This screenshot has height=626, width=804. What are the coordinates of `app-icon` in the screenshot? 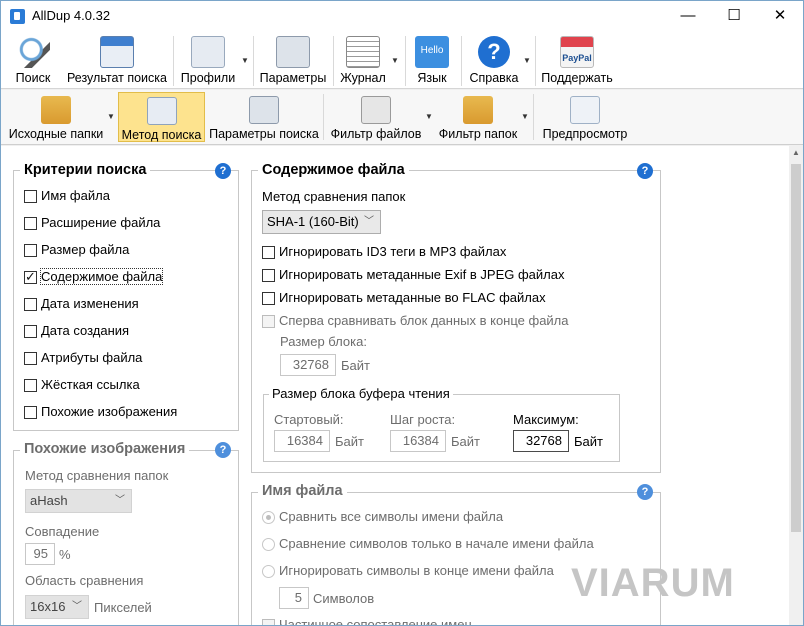 It's located at (17, 16).